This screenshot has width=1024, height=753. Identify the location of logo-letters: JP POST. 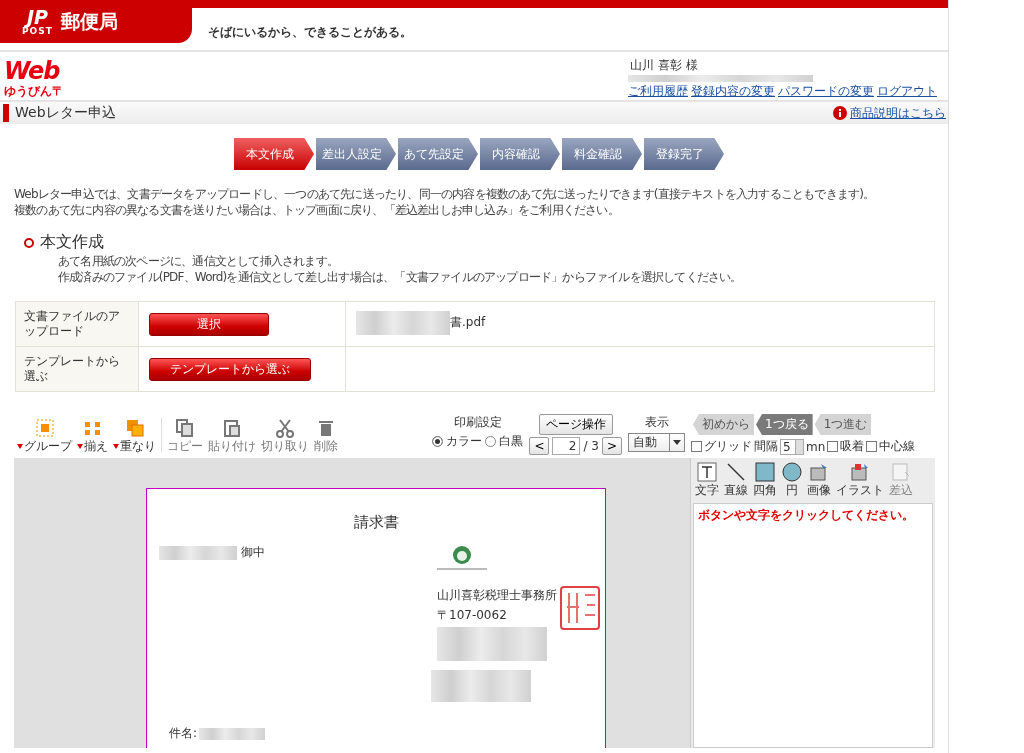
(37, 21).